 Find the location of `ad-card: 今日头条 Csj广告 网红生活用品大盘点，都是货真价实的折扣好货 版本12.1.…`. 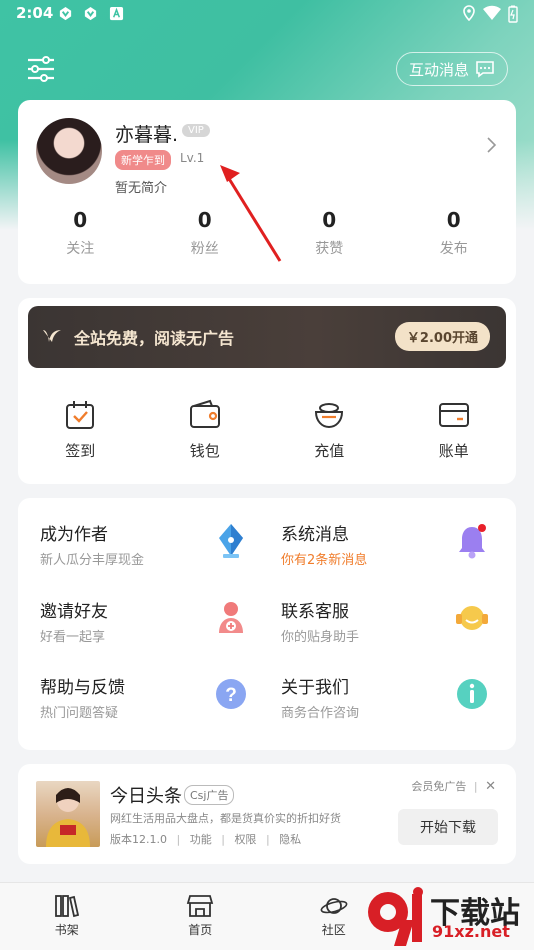

ad-card: 今日头条 Csj广告 网红生活用品大盘点，都是货真价实的折扣好货 版本12.1.… is located at coordinates (267, 814).